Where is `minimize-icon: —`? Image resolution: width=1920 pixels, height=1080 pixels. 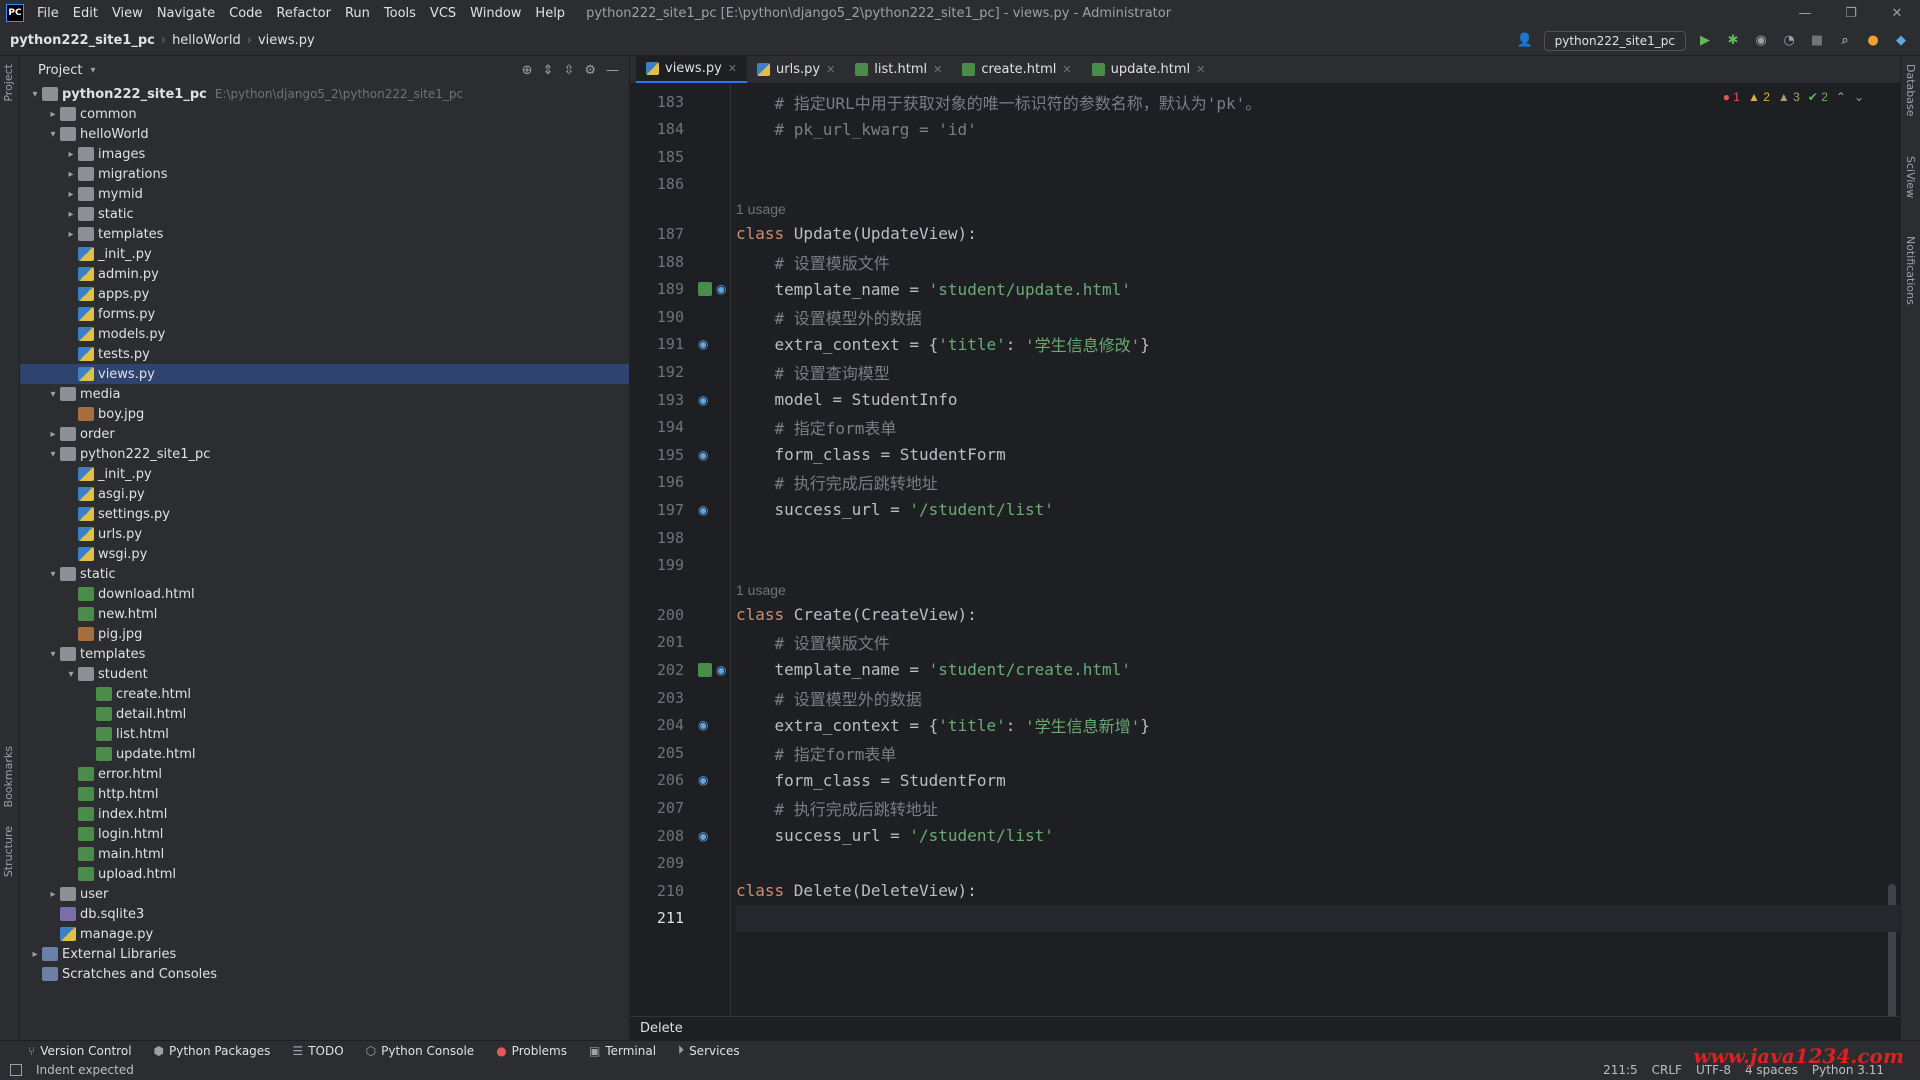 minimize-icon: — is located at coordinates (1805, 13).